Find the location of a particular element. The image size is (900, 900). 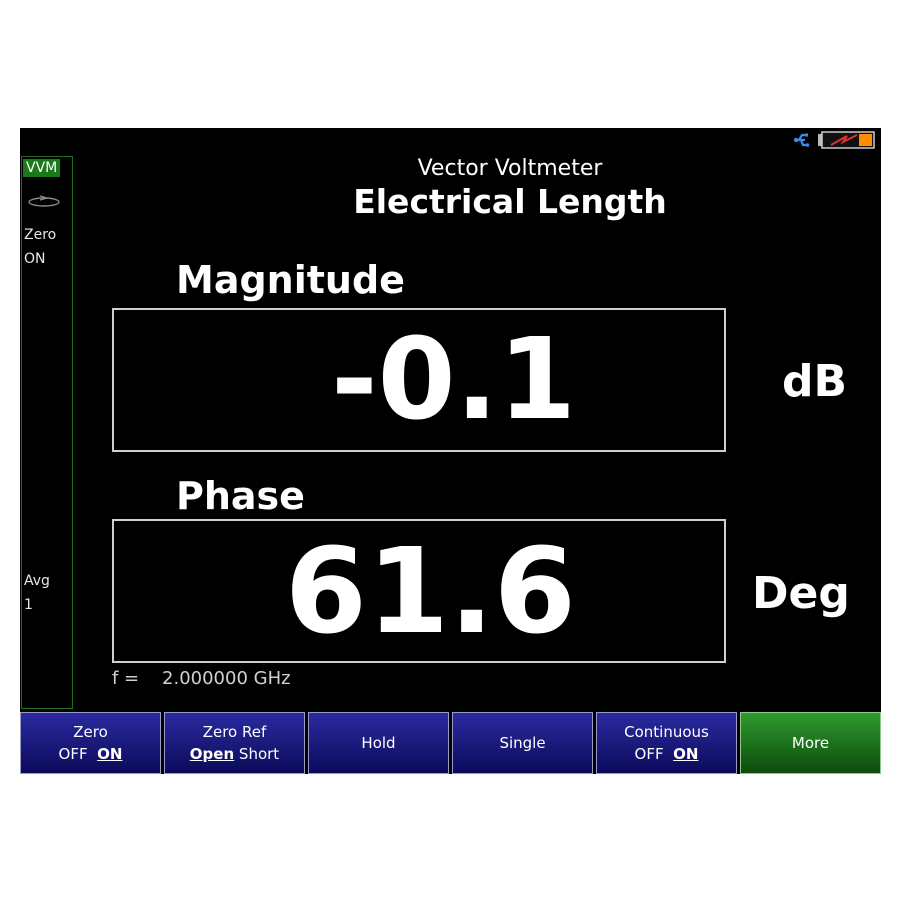

softkey-options: Open Short is located at coordinates (234, 754).